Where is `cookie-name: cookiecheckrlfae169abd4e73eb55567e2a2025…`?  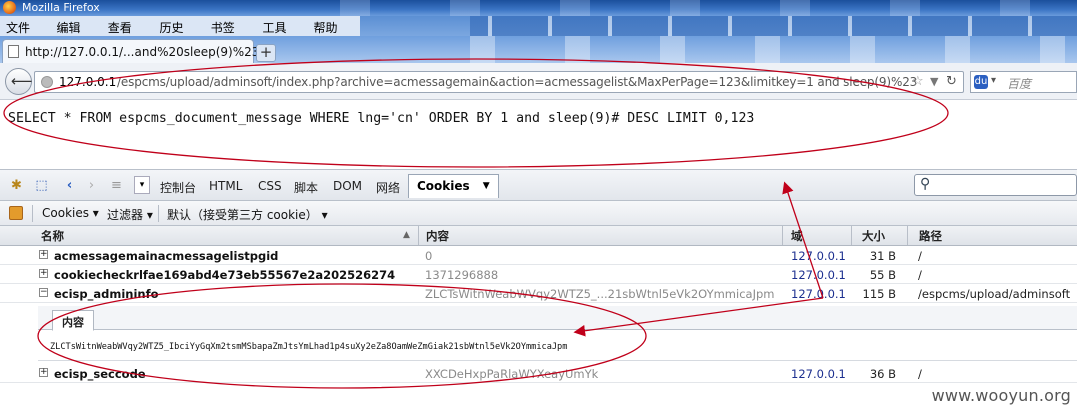
cookie-name: cookiecheckrlfae169abd4e73eb55567e2a2025… is located at coordinates (225, 275).